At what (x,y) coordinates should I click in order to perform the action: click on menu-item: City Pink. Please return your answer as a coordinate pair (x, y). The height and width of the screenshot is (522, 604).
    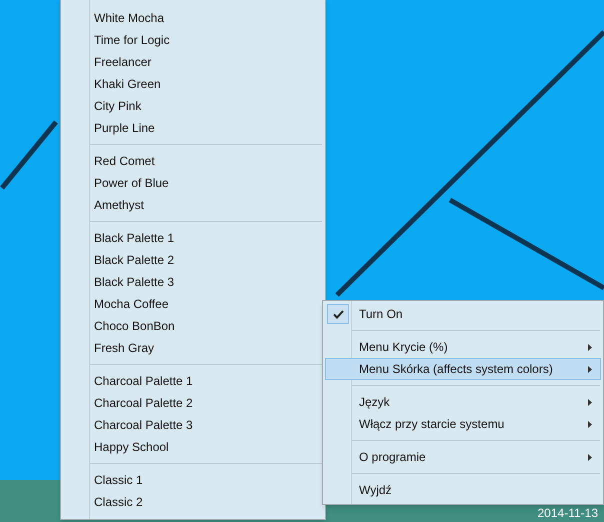
    Looking at the image, I should click on (193, 106).